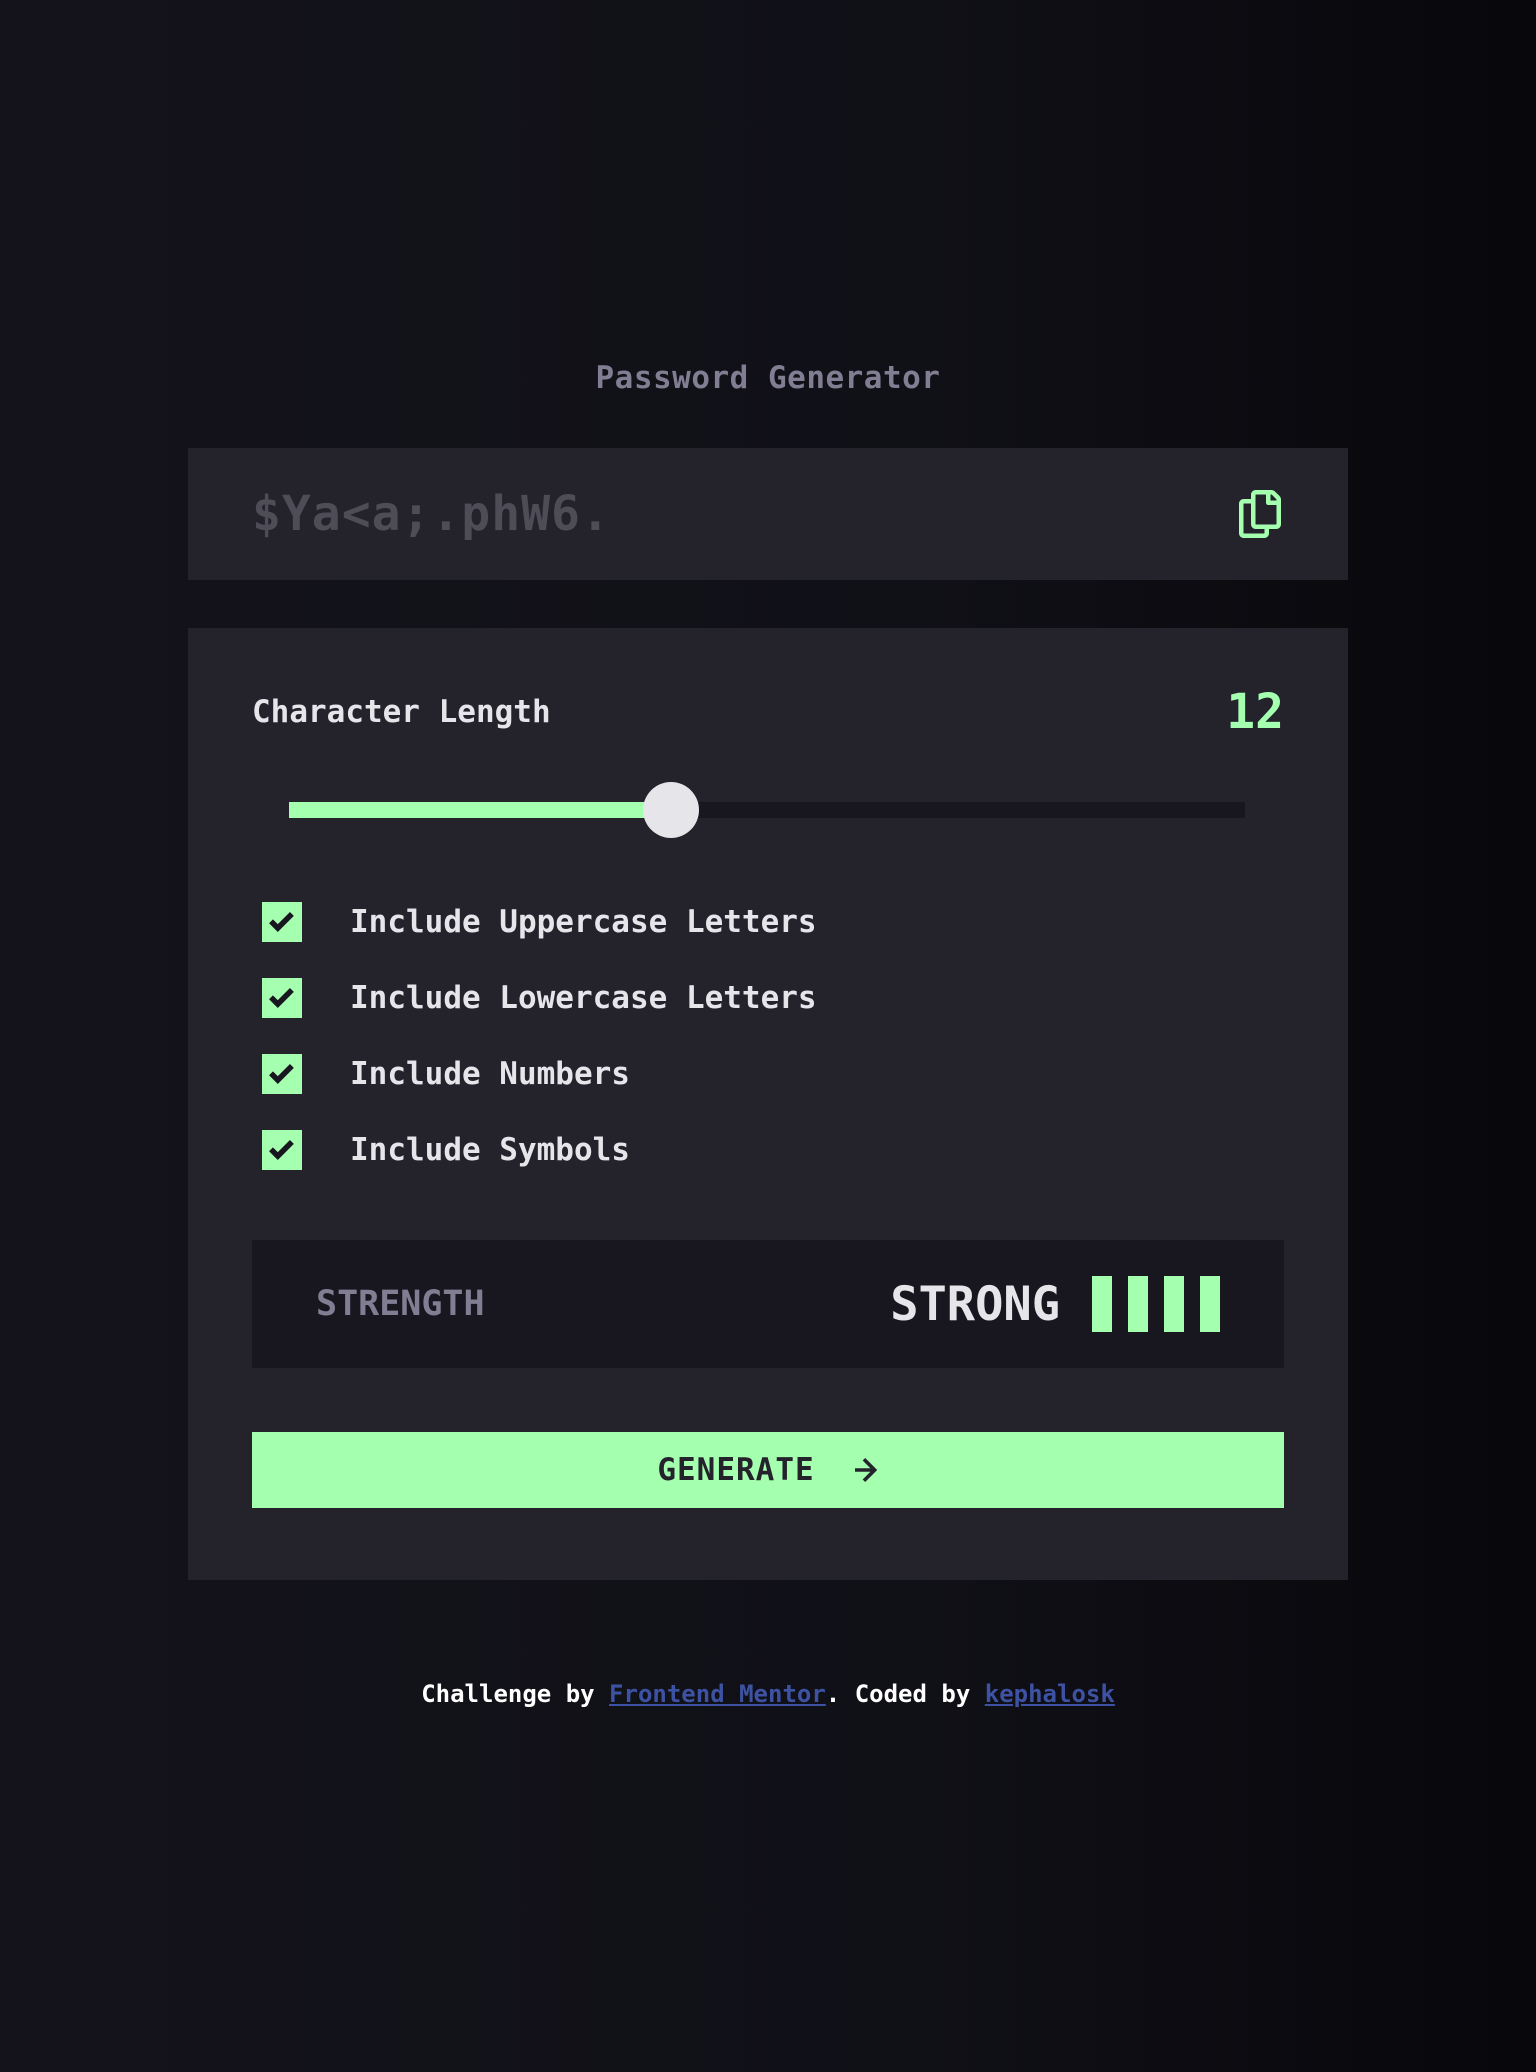 Image resolution: width=1536 pixels, height=2072 pixels. What do you see at coordinates (1050, 1694) in the screenshot?
I see `author-link: kephalosk` at bounding box center [1050, 1694].